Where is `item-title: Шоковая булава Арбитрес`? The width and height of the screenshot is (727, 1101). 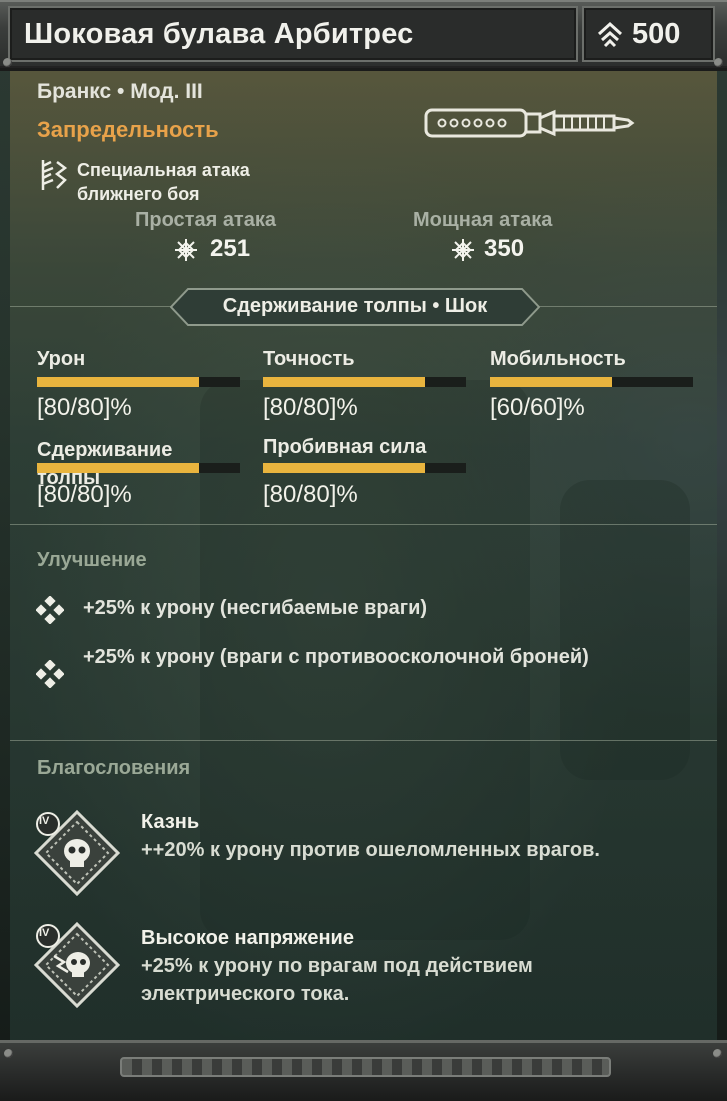
item-title: Шоковая булава Арбитрес is located at coordinates (219, 34).